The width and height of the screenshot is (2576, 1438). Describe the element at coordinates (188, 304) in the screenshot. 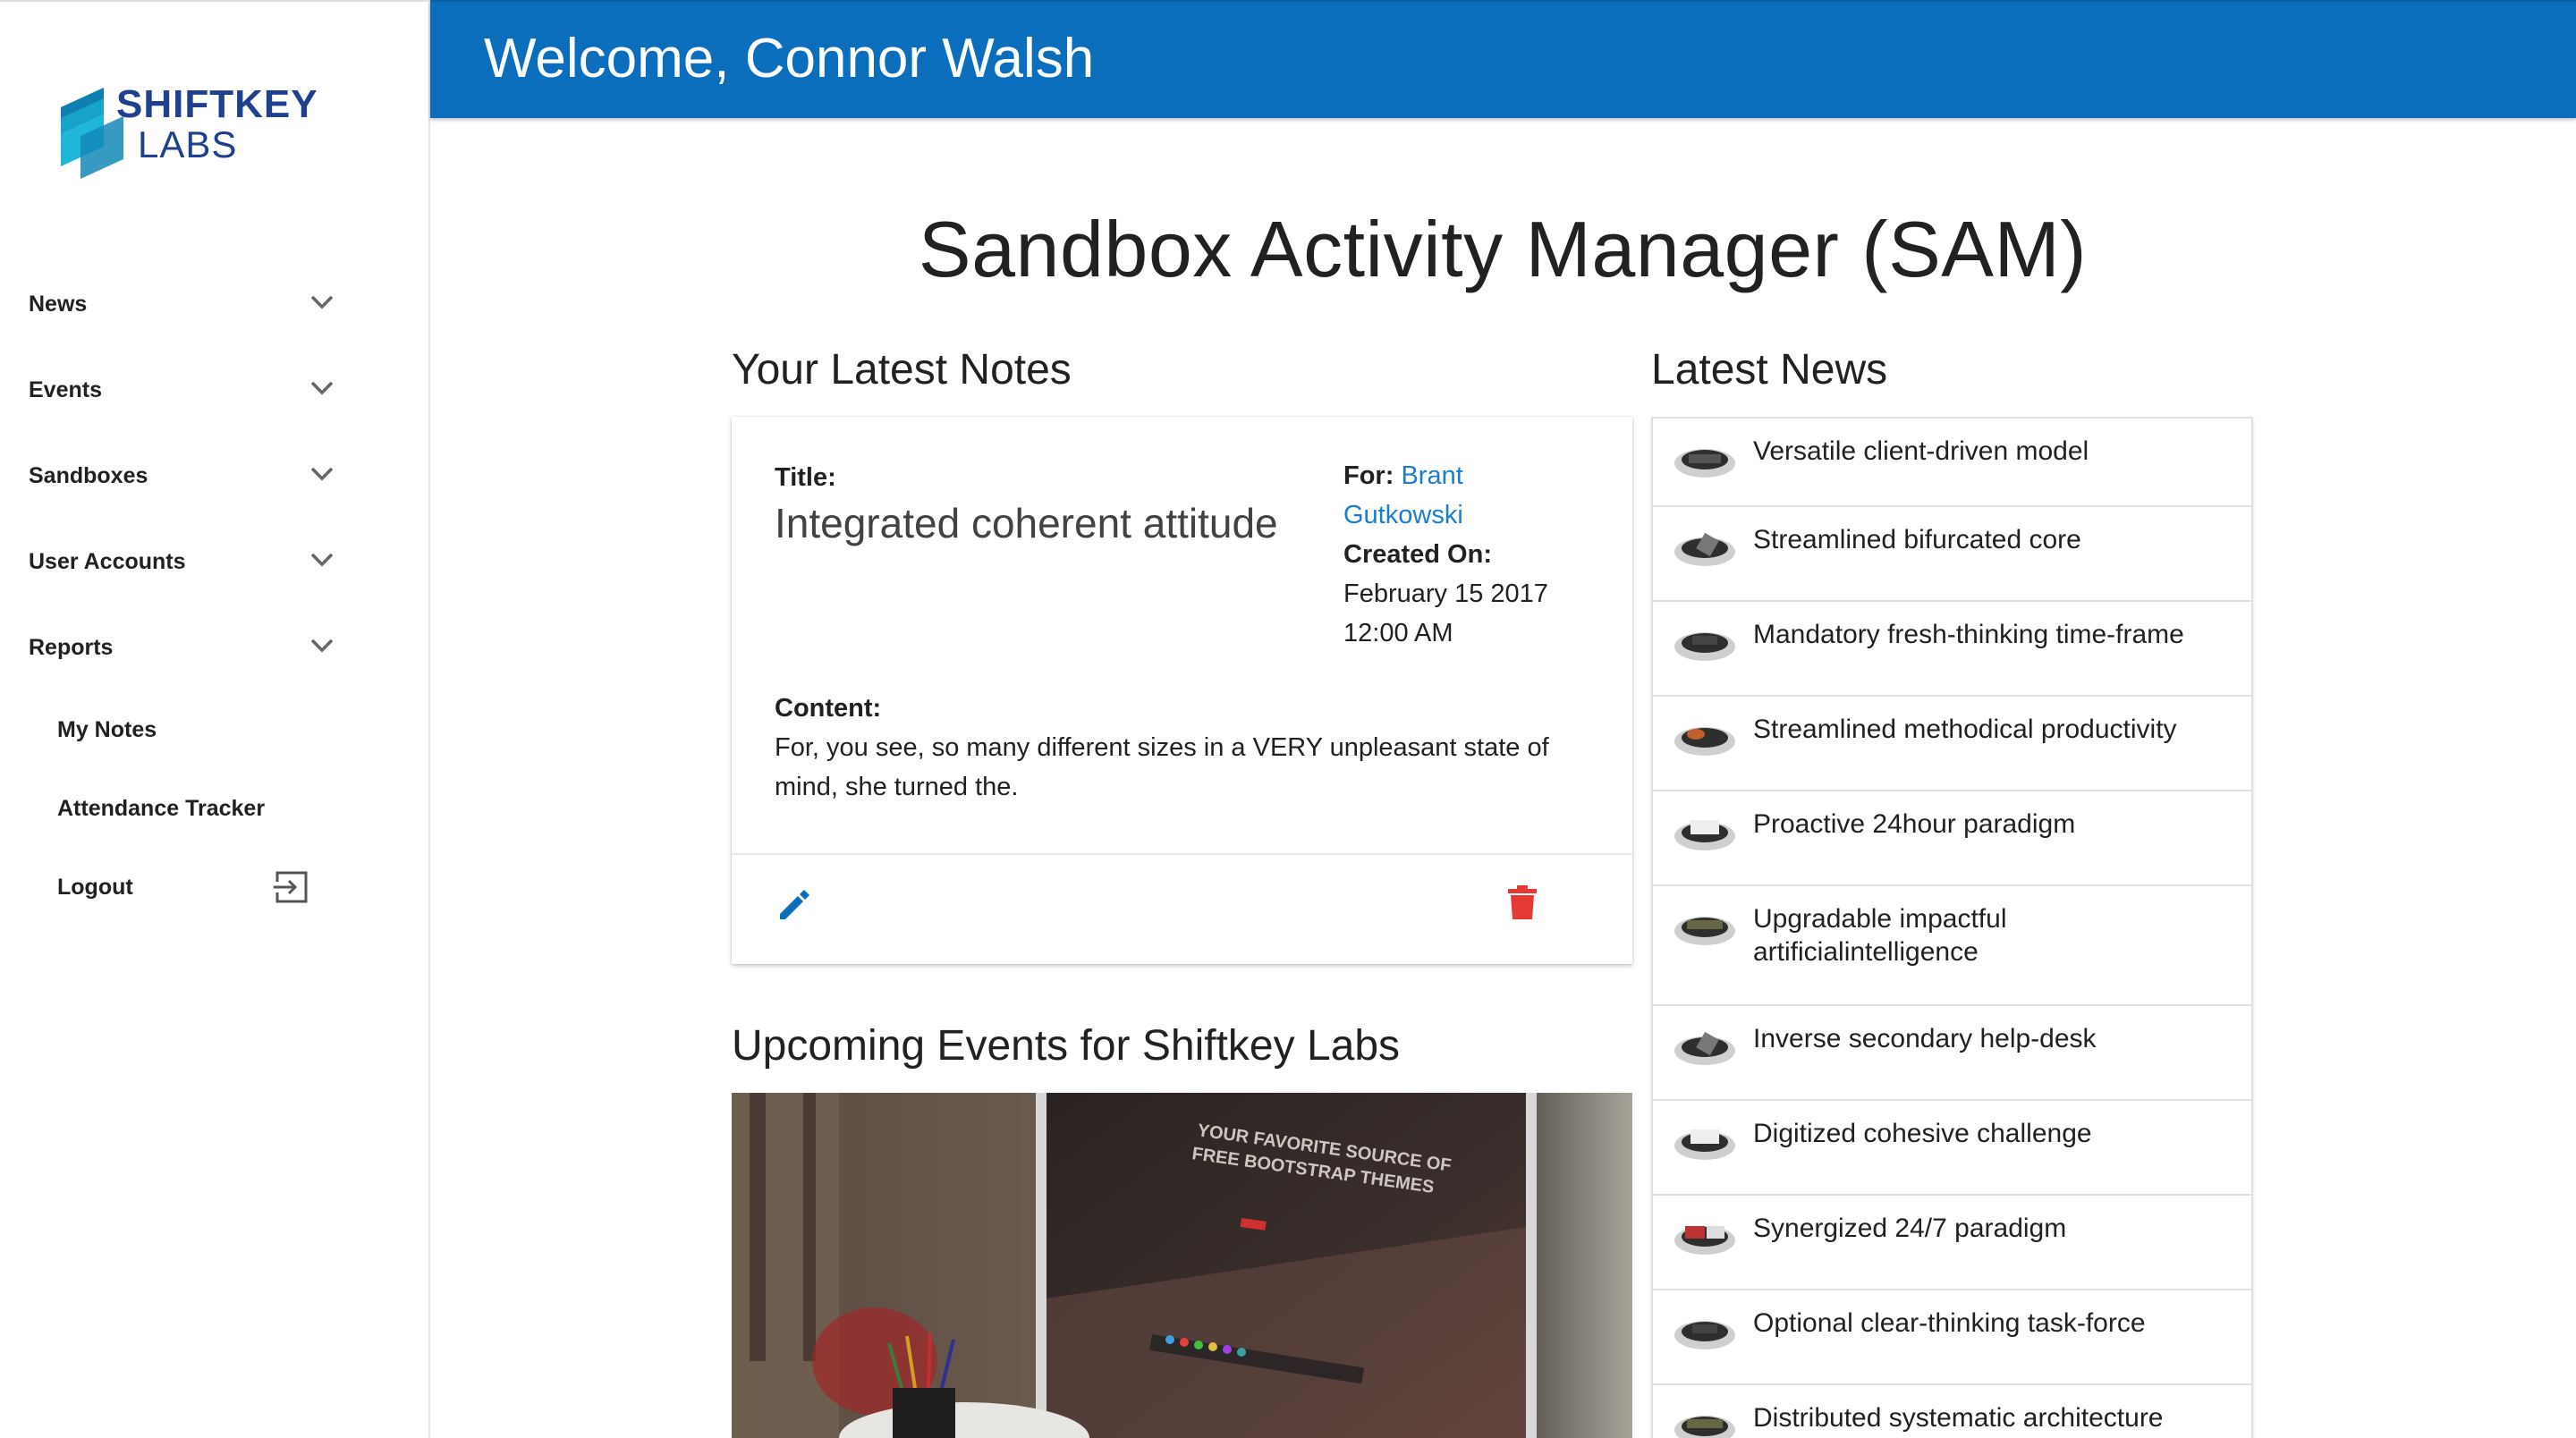

I see `sidebar-item-news: News` at that location.